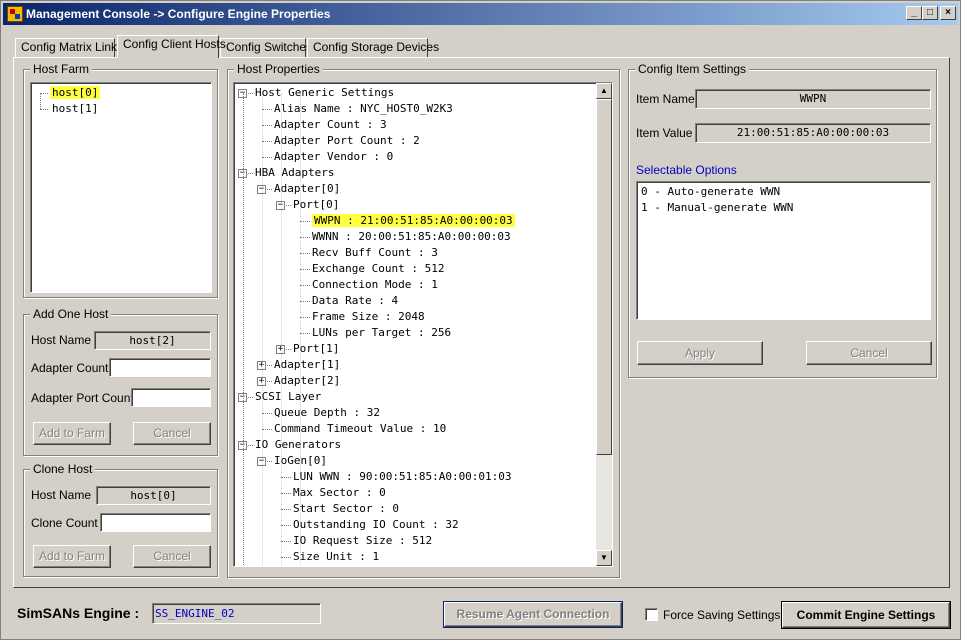 The height and width of the screenshot is (640, 961). I want to click on tree-node: Exchange Count : 512, so click(378, 269).